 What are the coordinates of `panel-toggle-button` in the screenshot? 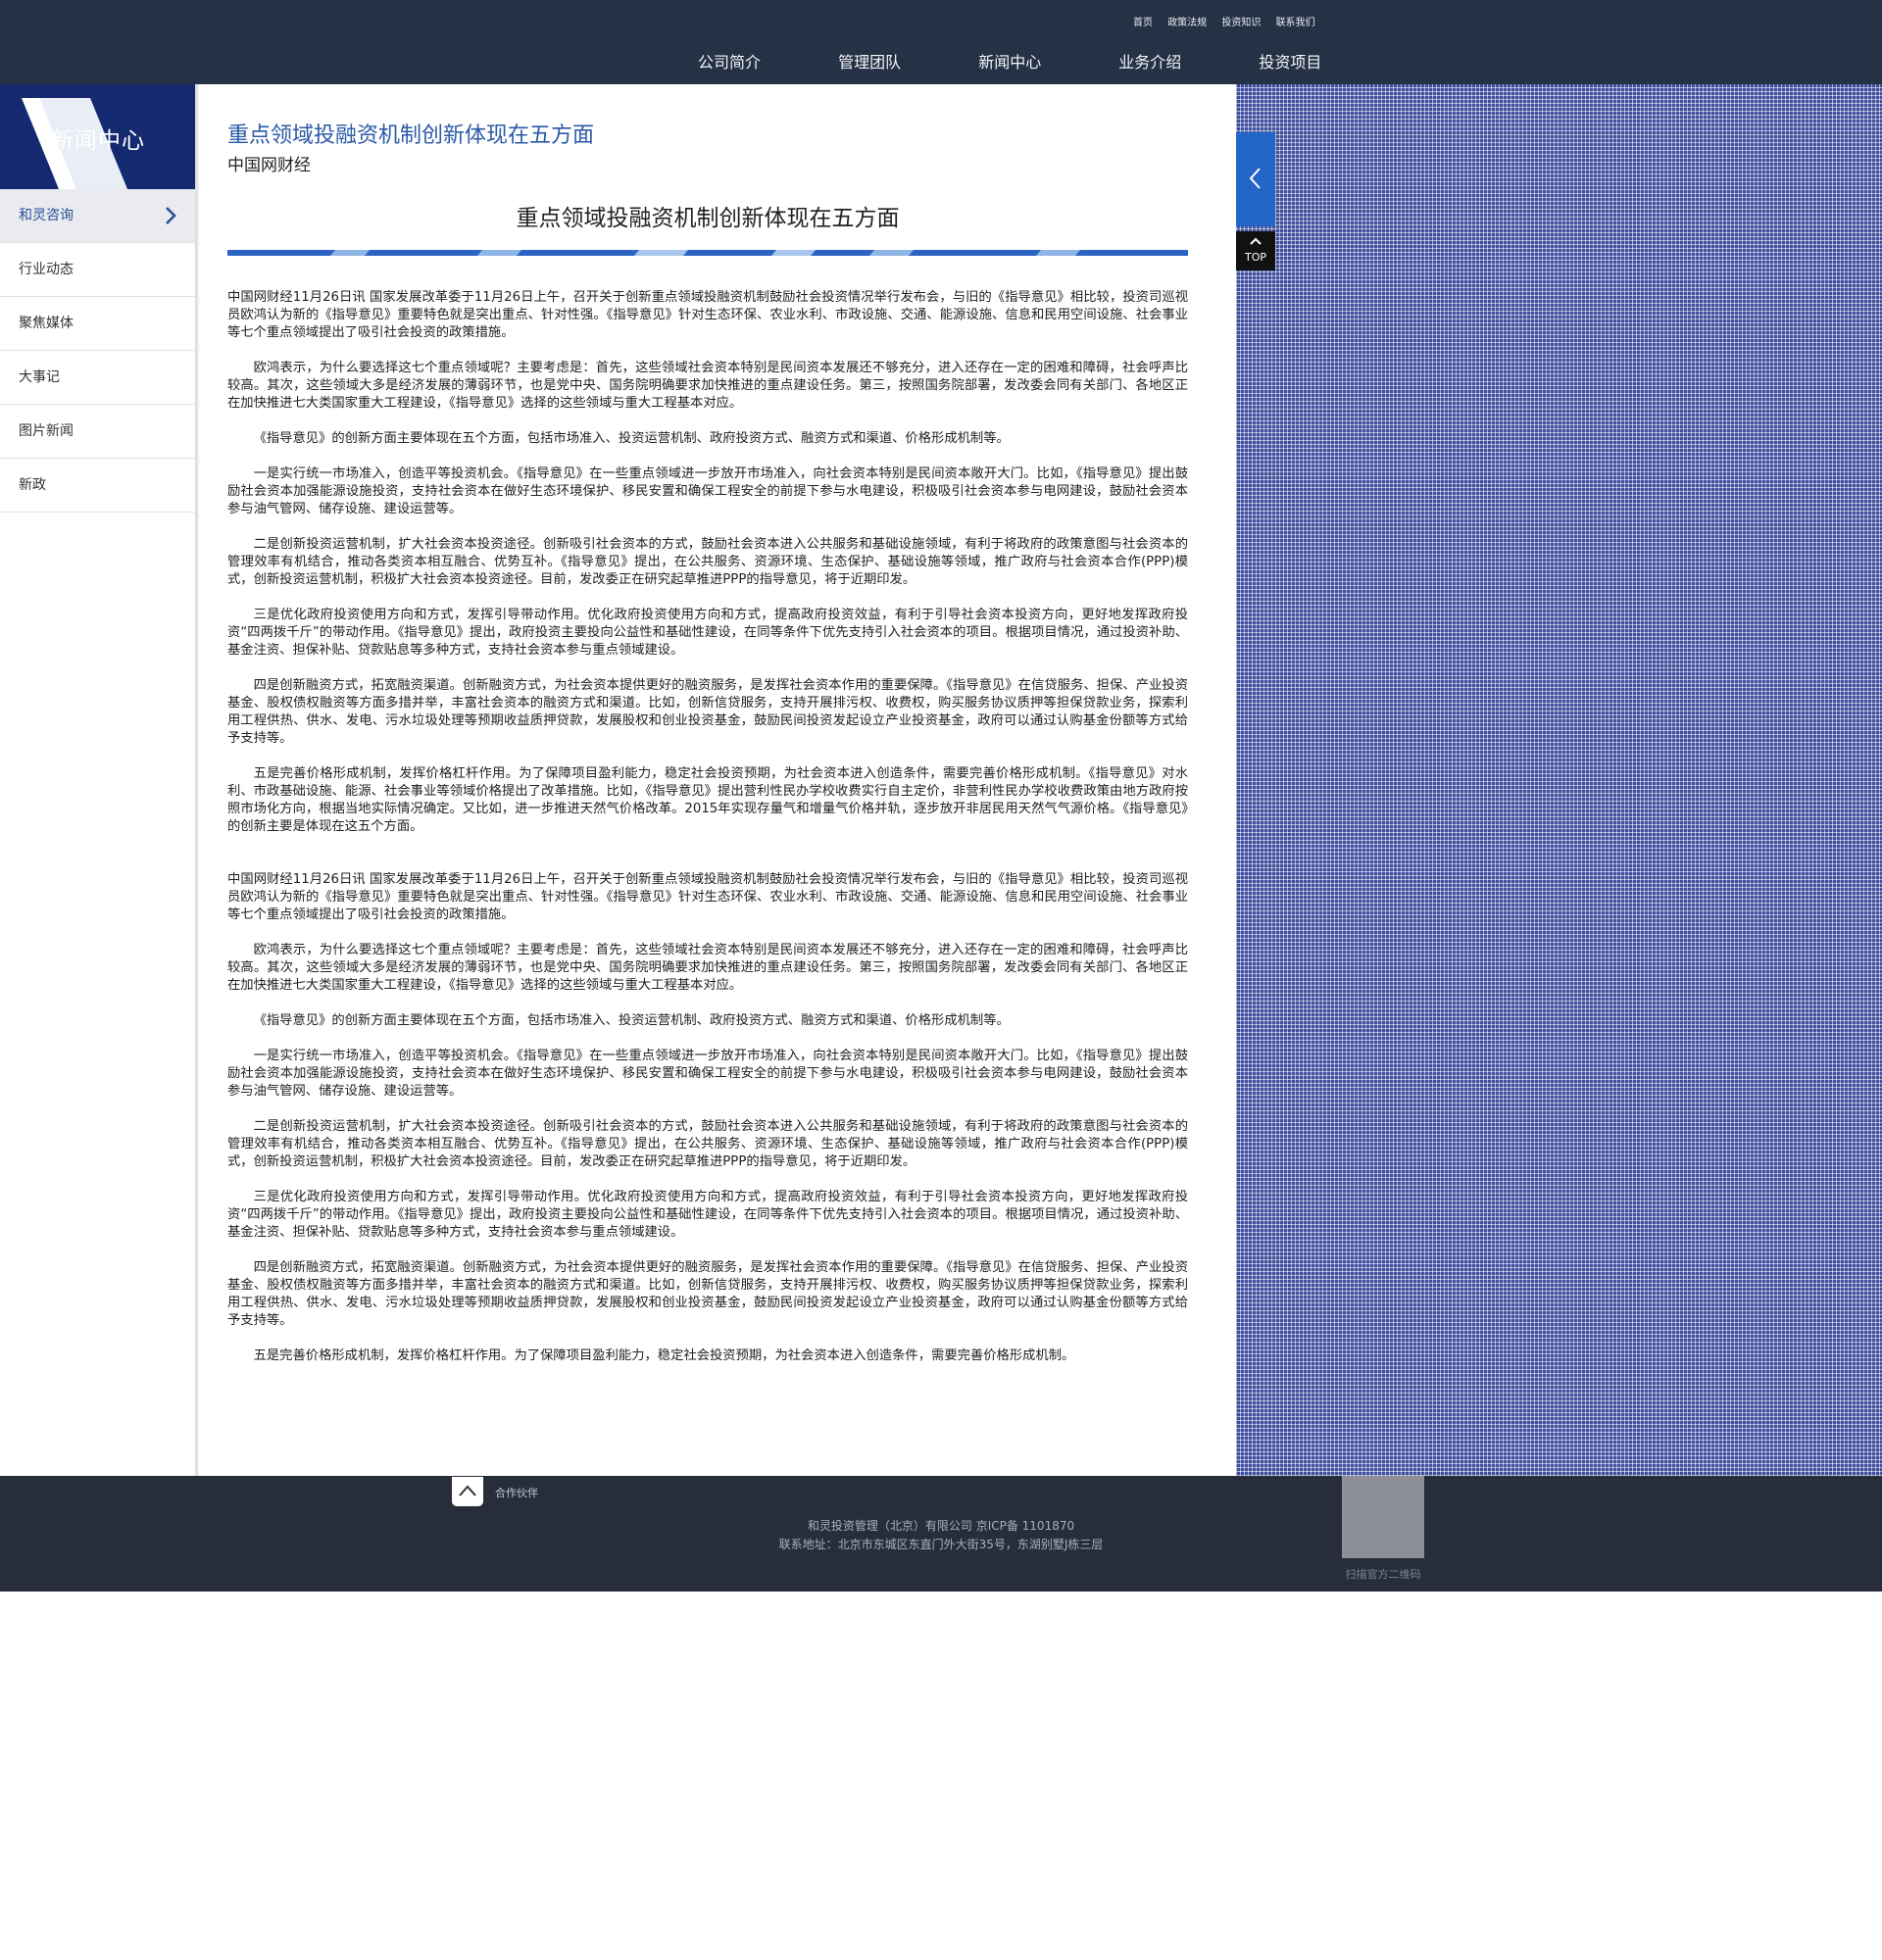 It's located at (1255, 179).